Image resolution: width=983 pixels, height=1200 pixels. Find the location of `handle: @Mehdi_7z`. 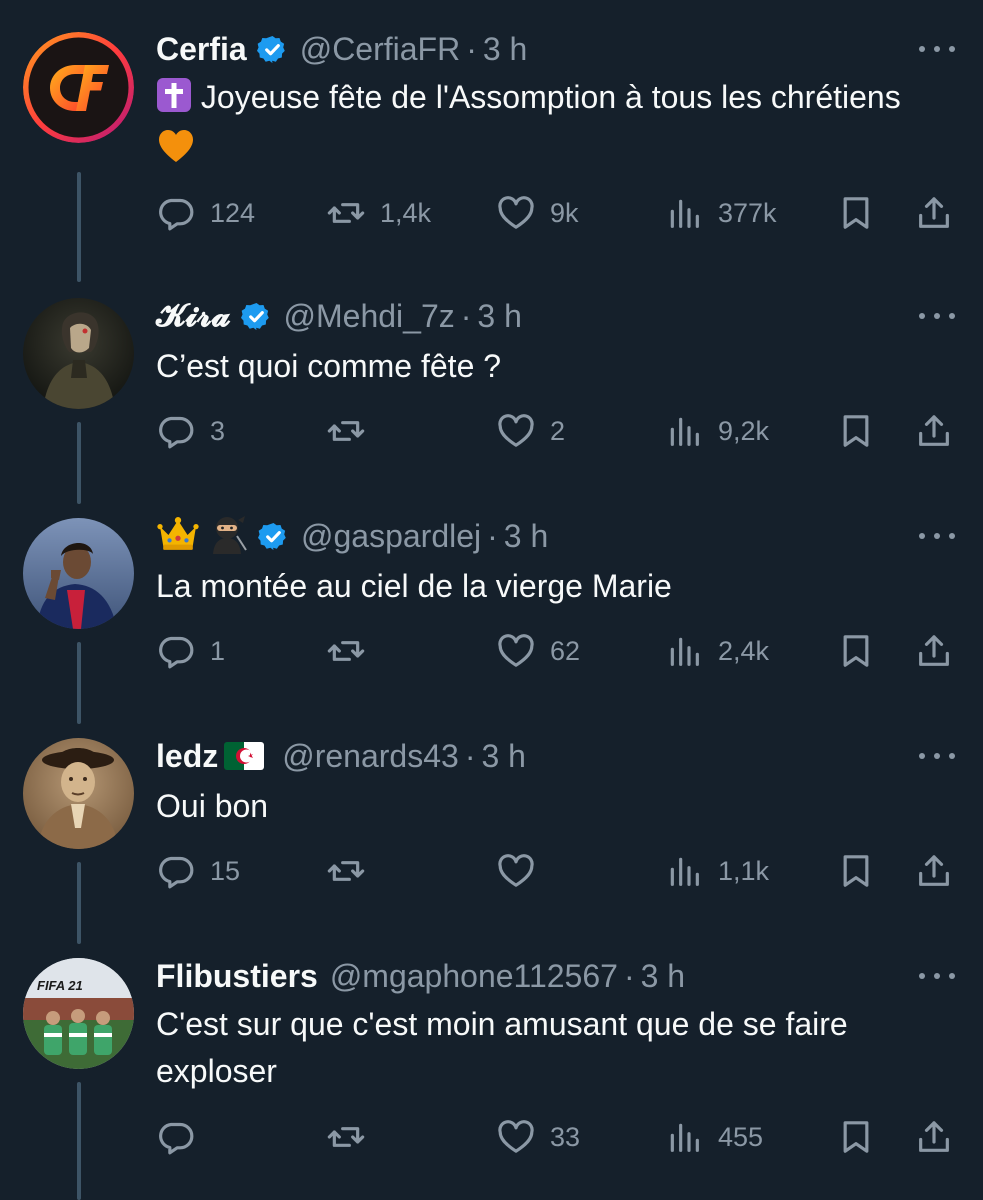

handle: @Mehdi_7z is located at coordinates (369, 316).